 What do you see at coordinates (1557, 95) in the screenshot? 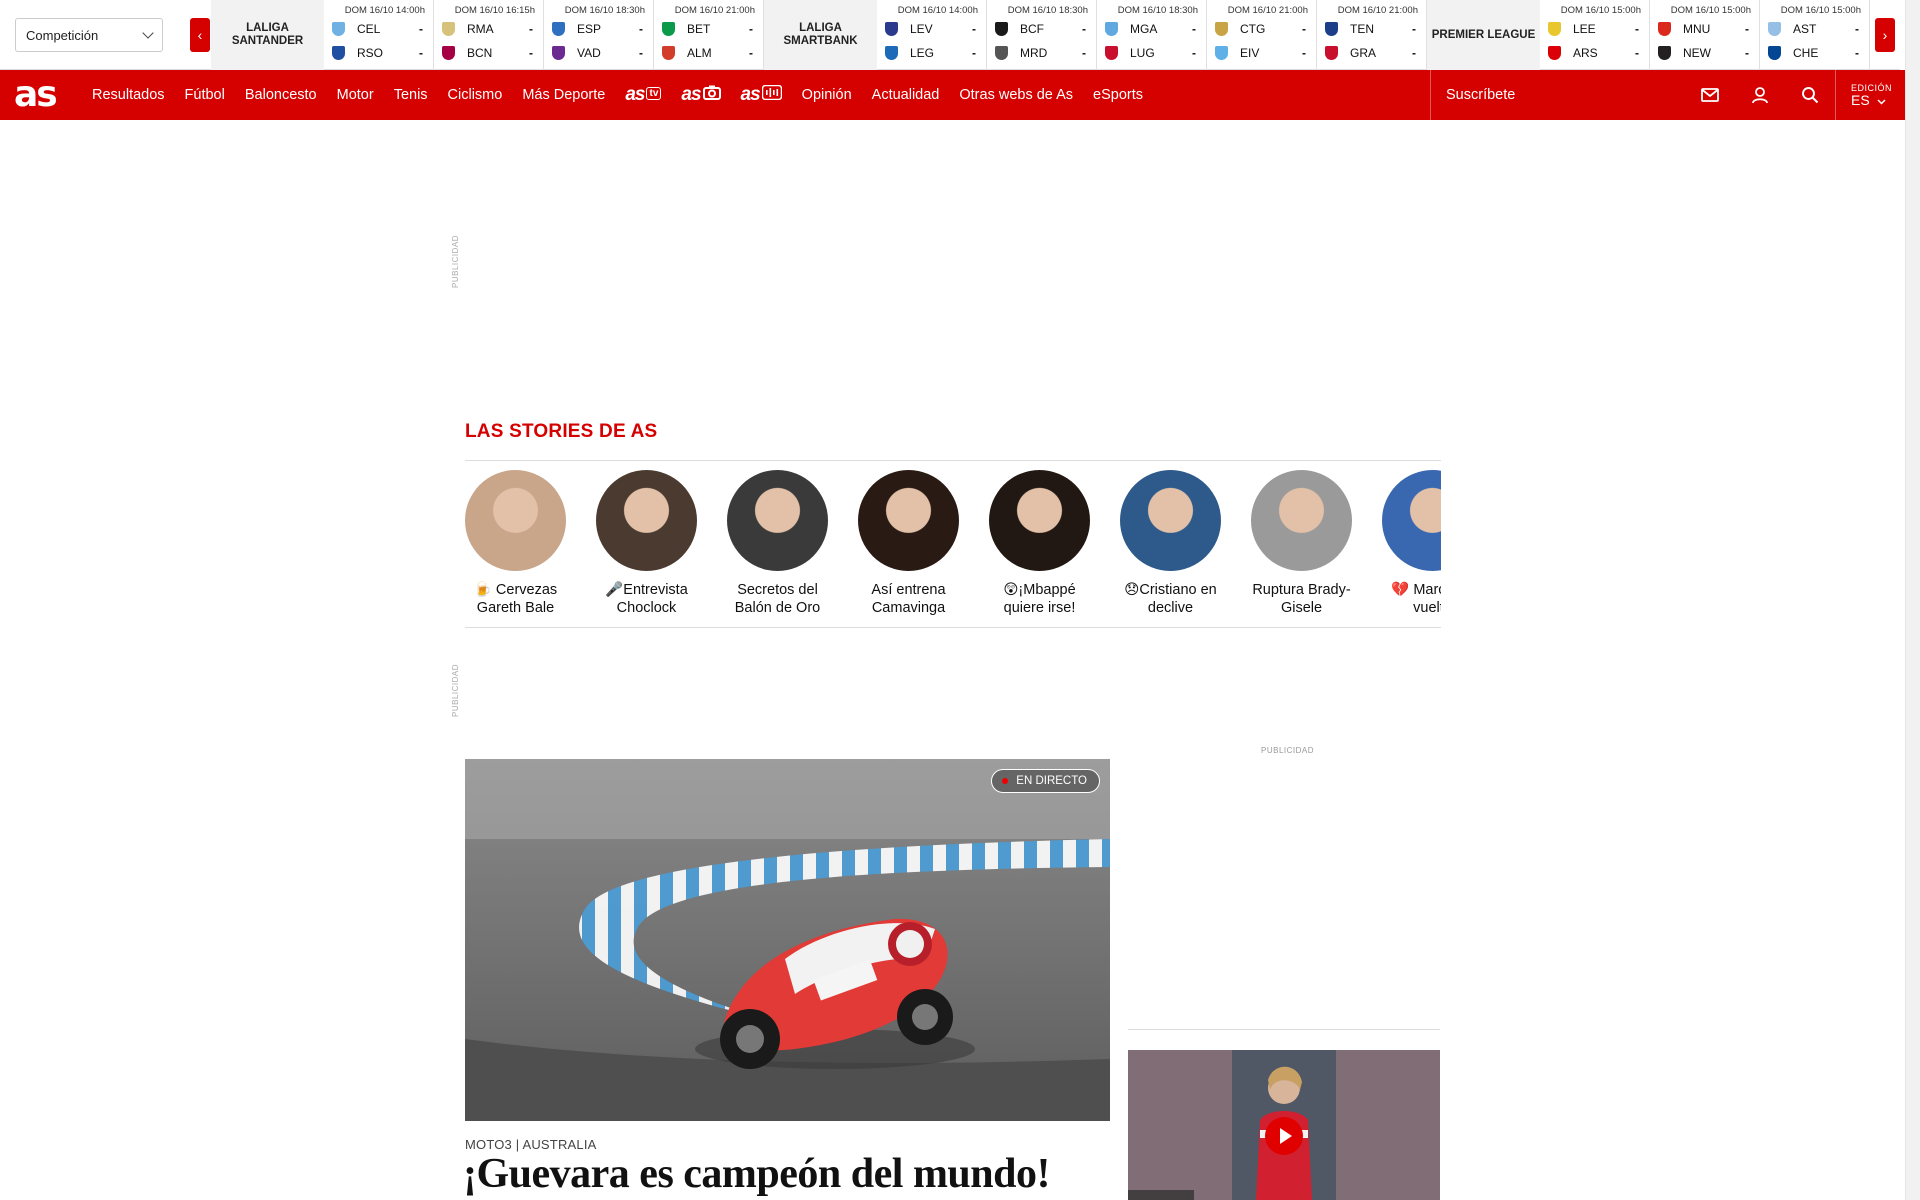
I see `subscribe-button: Suscríbete` at bounding box center [1557, 95].